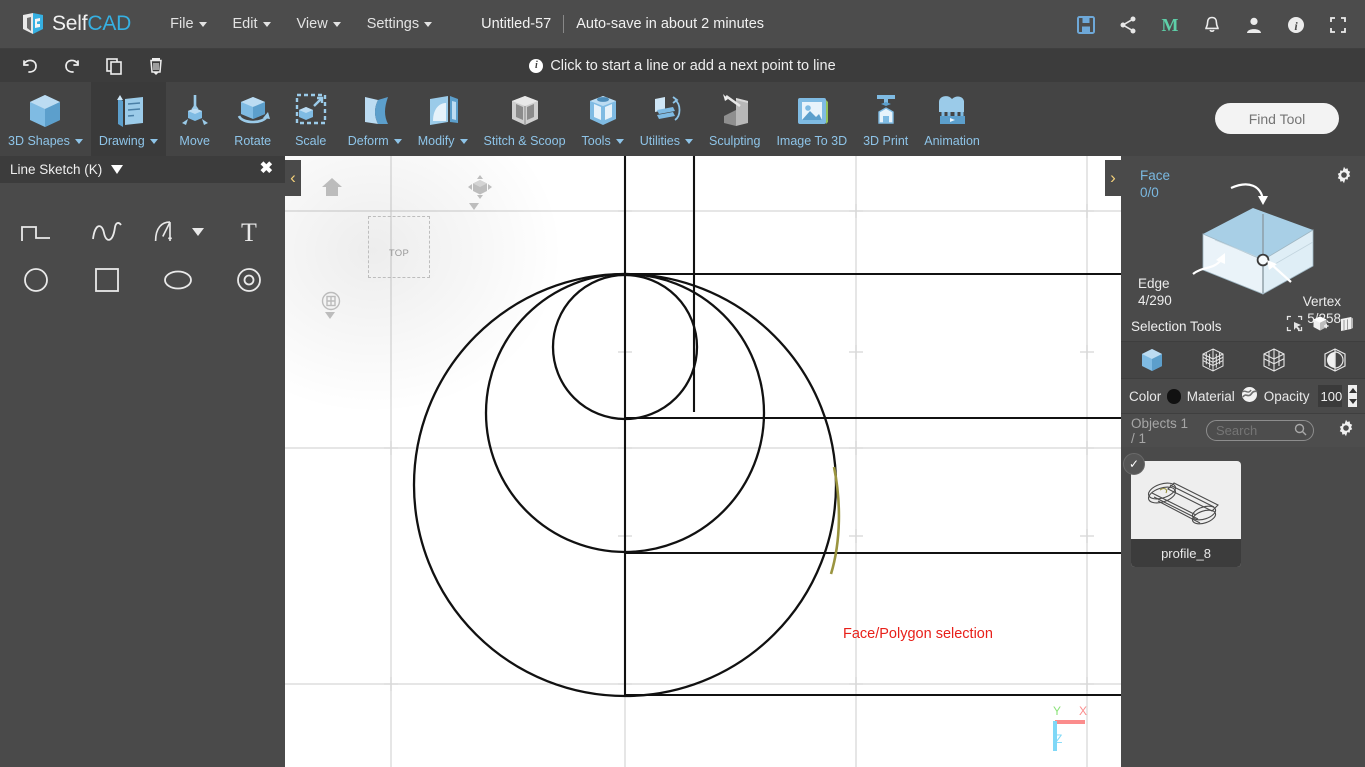 The width and height of the screenshot is (1365, 767). What do you see at coordinates (178, 232) in the screenshot?
I see `freehand-icon` at bounding box center [178, 232].